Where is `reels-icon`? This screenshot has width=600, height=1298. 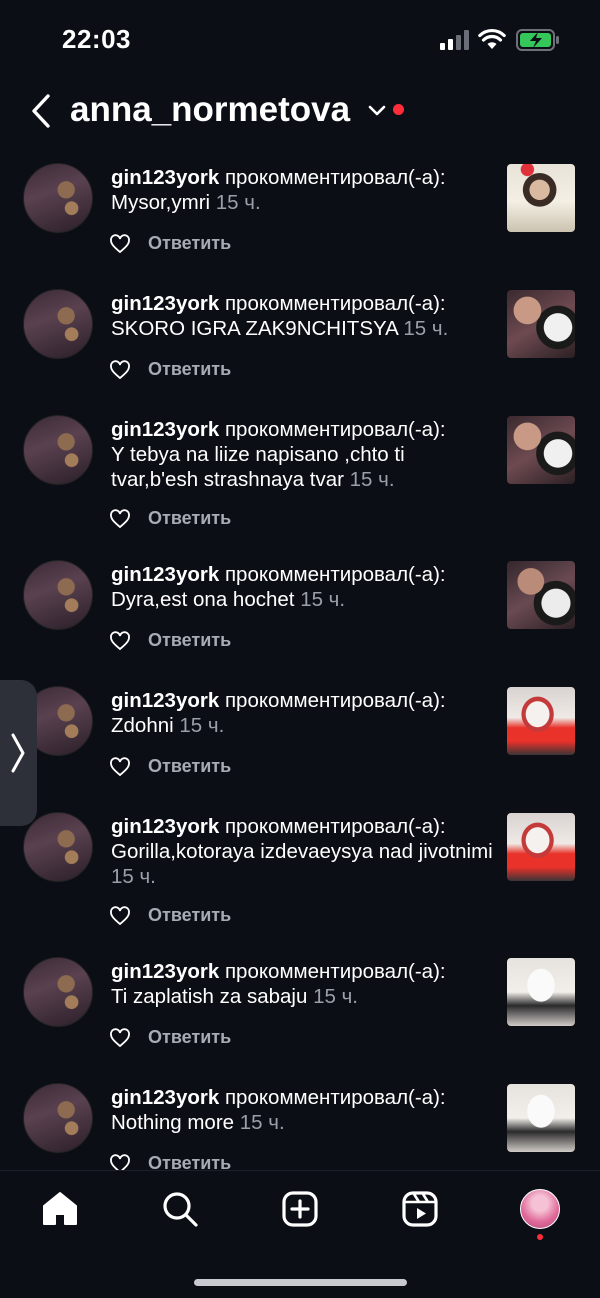
reels-icon is located at coordinates (420, 1209).